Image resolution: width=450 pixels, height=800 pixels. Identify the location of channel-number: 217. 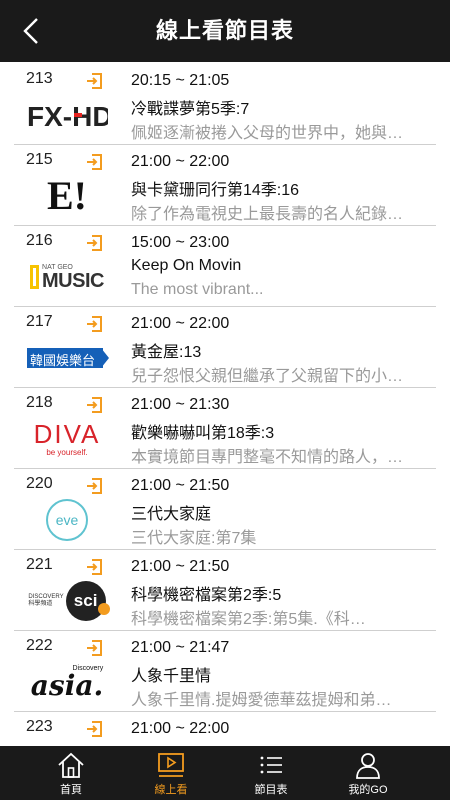
(39, 321).